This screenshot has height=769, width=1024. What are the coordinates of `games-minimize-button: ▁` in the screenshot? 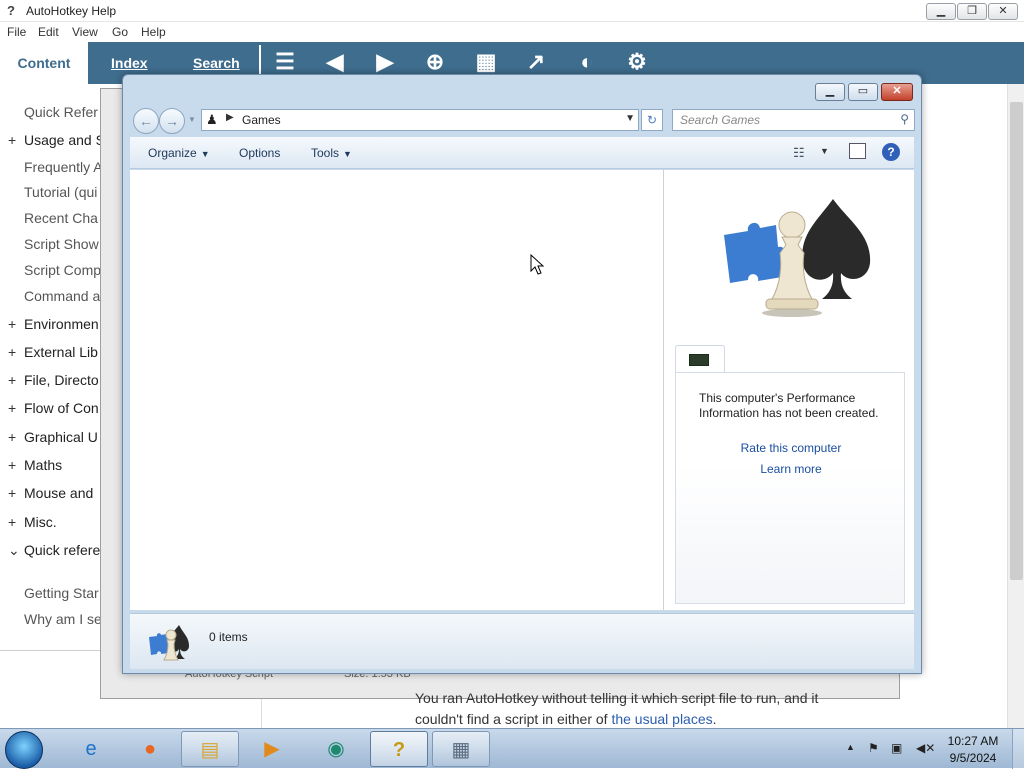 It's located at (830, 92).